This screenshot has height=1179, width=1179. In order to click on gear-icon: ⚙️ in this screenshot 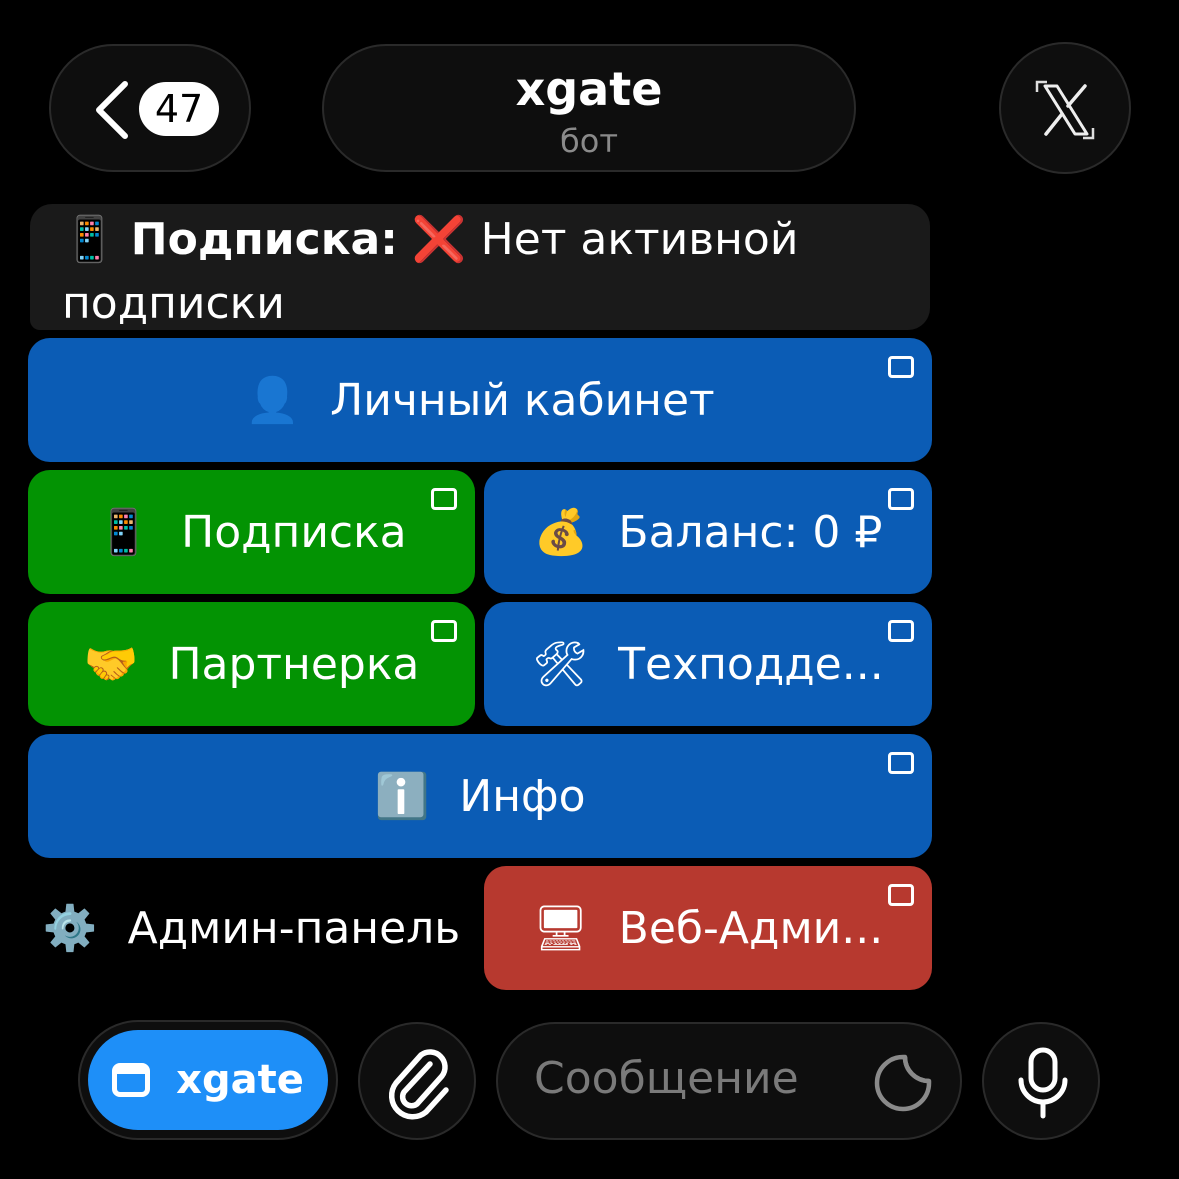, I will do `click(70, 928)`.